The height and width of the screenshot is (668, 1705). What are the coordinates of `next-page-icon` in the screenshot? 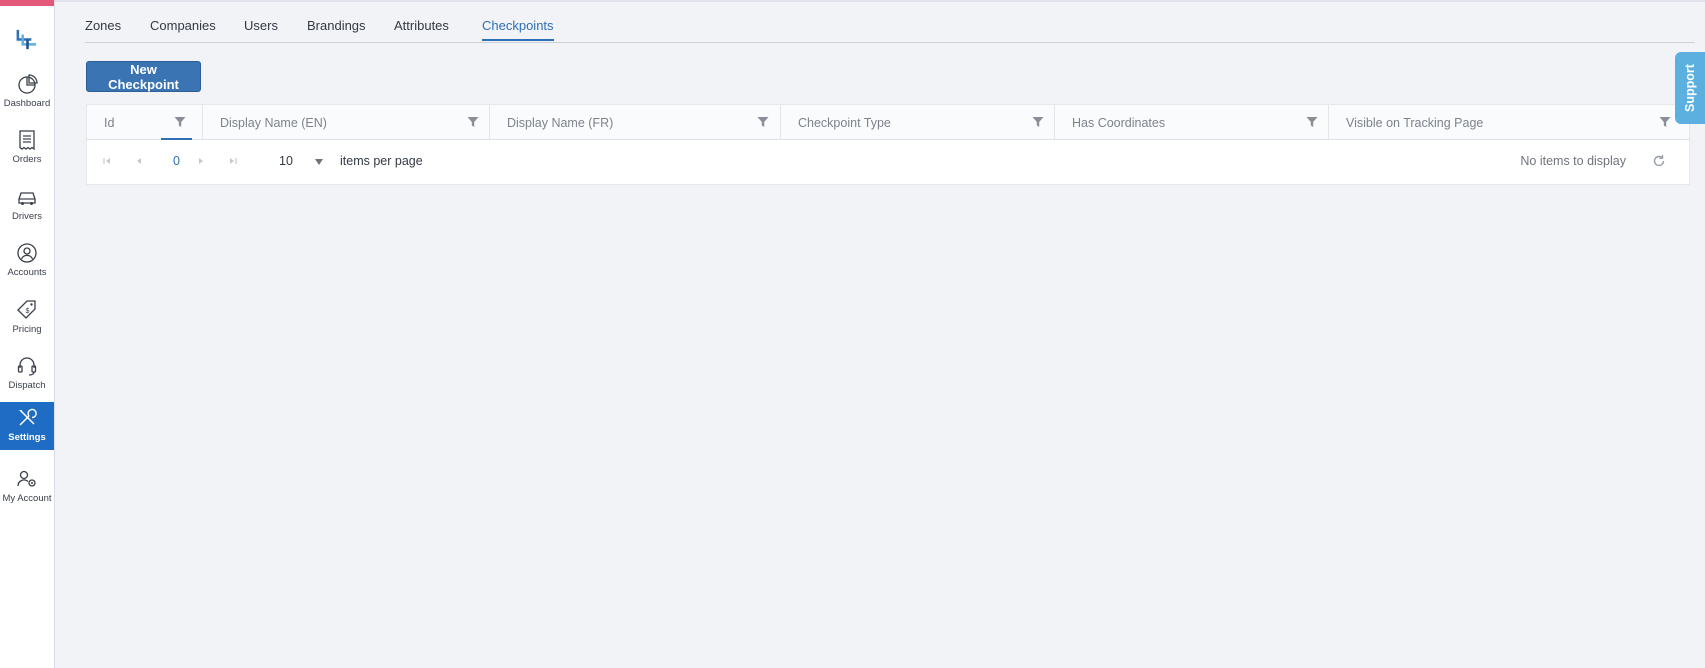 It's located at (201, 161).